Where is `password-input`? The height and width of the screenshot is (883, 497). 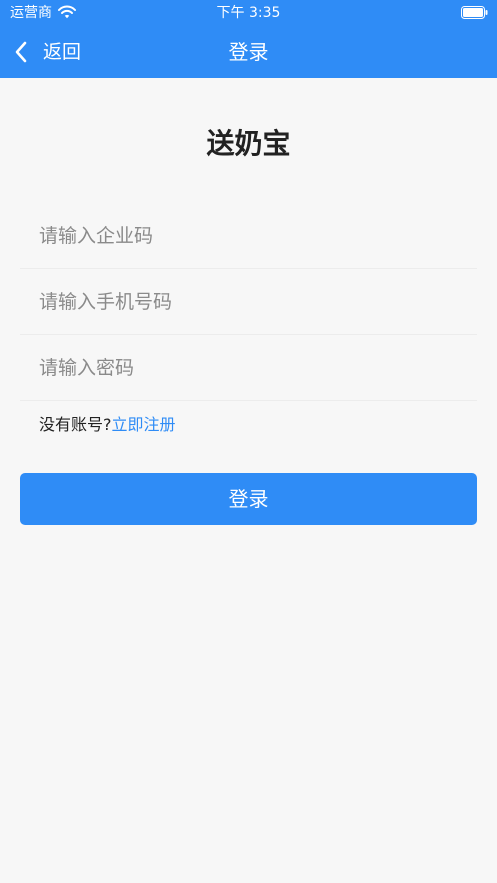
password-input is located at coordinates (248, 367).